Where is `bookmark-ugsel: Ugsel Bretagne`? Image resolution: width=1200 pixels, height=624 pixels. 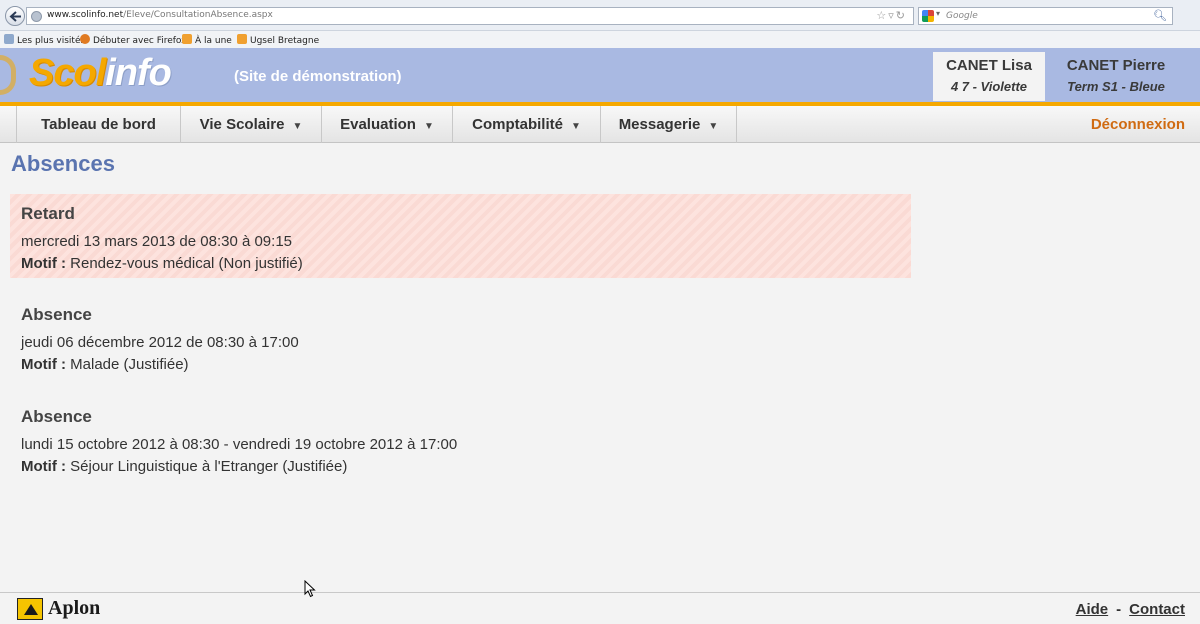 bookmark-ugsel: Ugsel Bretagne is located at coordinates (278, 40).